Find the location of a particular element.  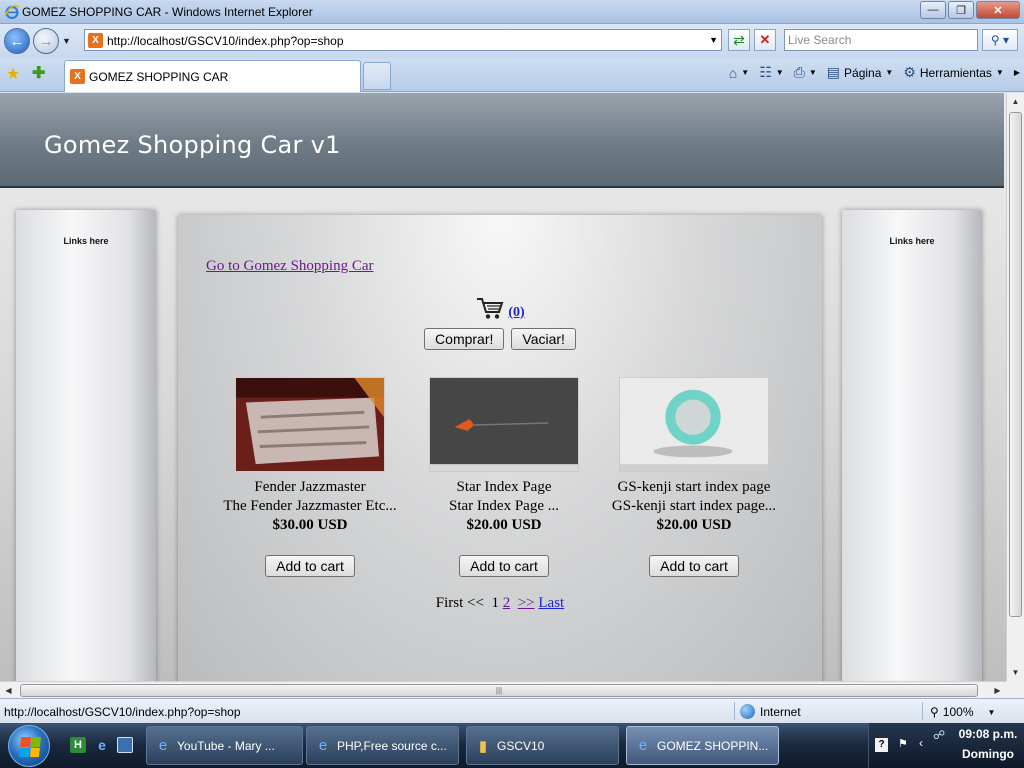

home-icon: ⌂ is located at coordinates (733, 72).